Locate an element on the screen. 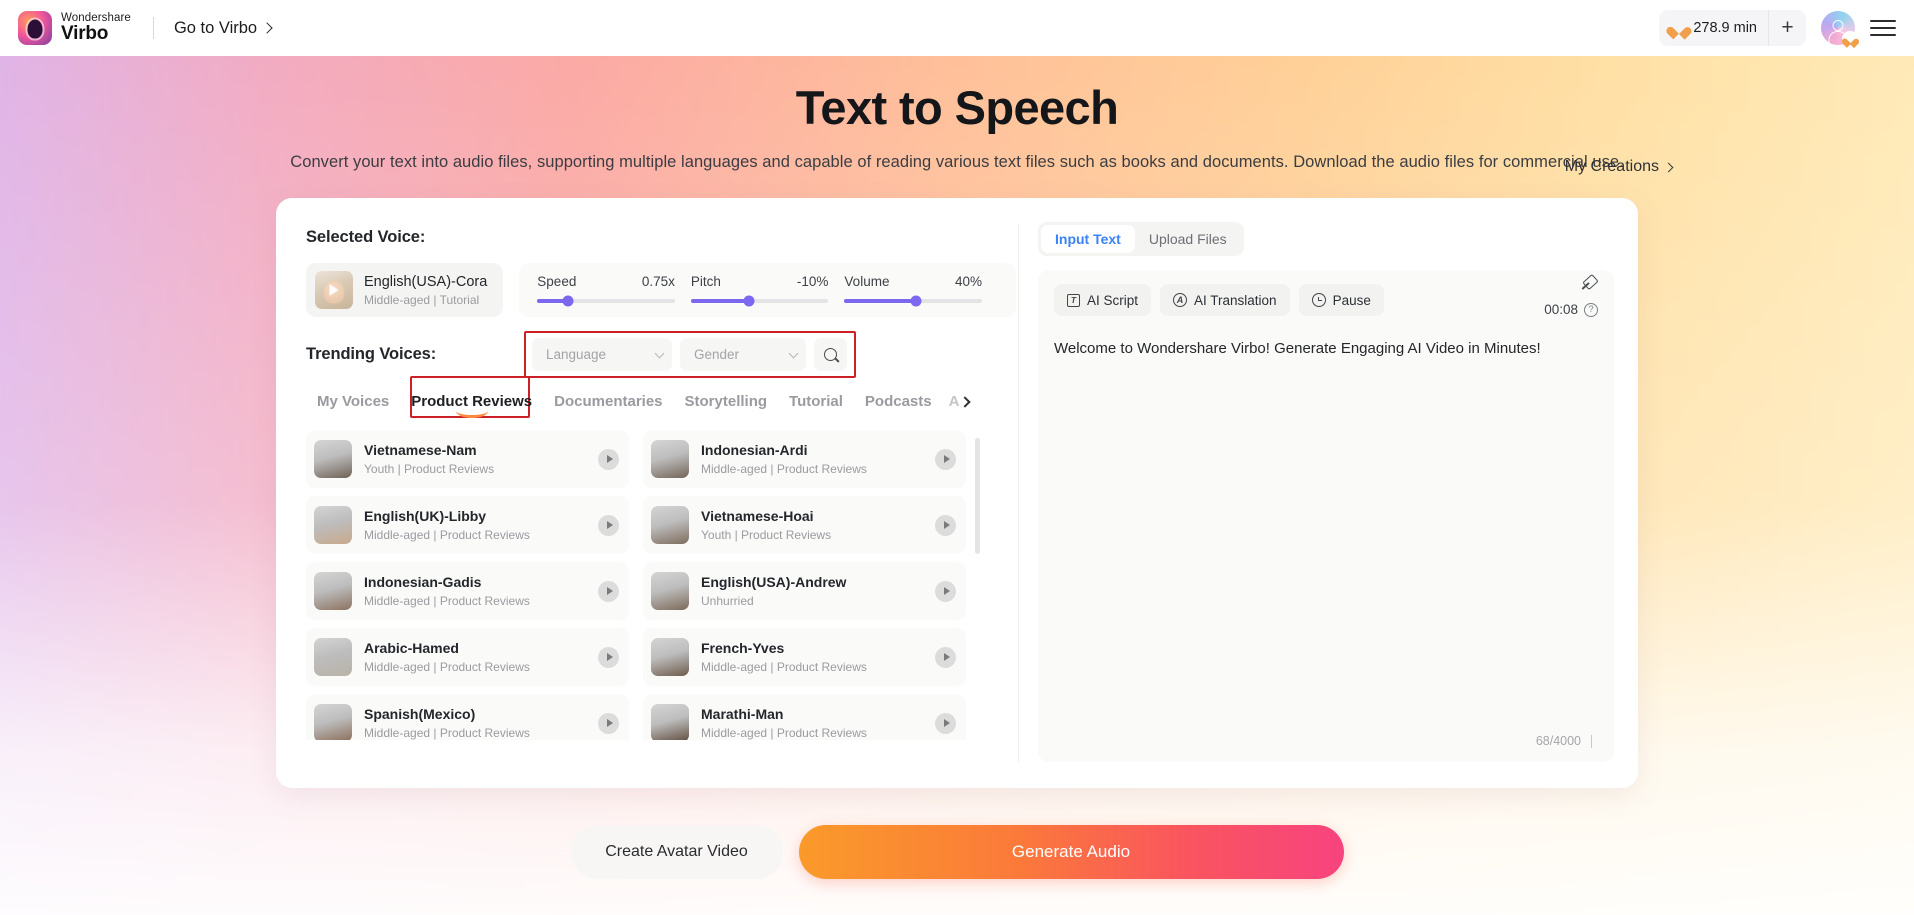  ai-script-button: T AI Script is located at coordinates (1103, 300).